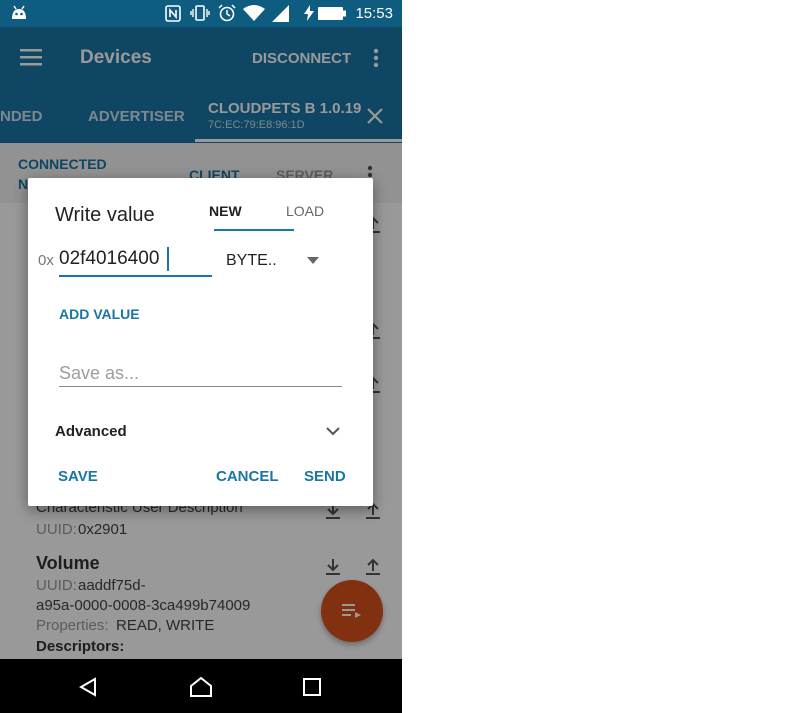 Image resolution: width=800 pixels, height=713 pixels. I want to click on dropdown-arrow-icon, so click(313, 260).